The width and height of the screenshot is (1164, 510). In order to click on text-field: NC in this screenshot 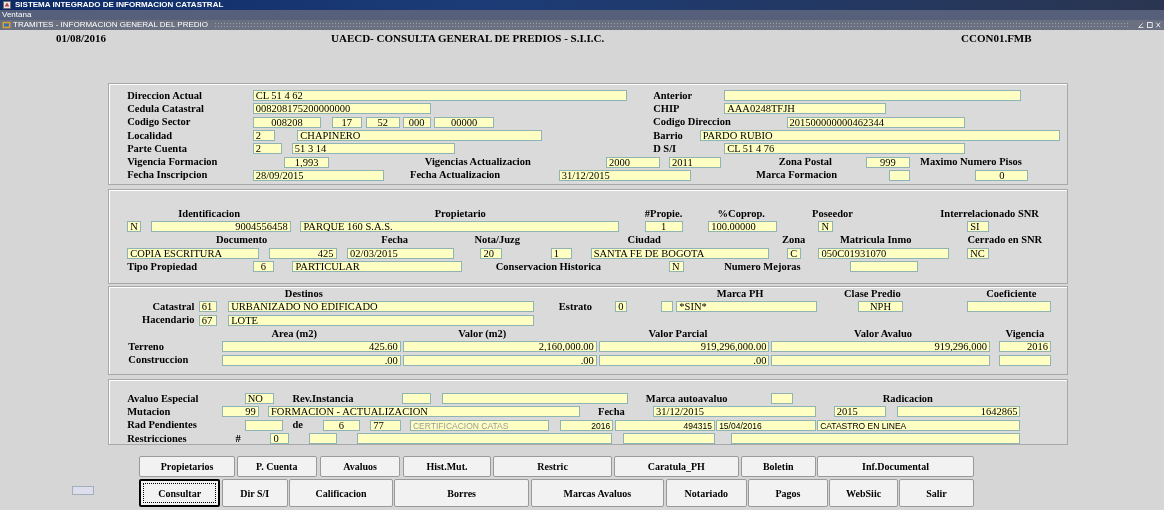, I will do `click(978, 254)`.